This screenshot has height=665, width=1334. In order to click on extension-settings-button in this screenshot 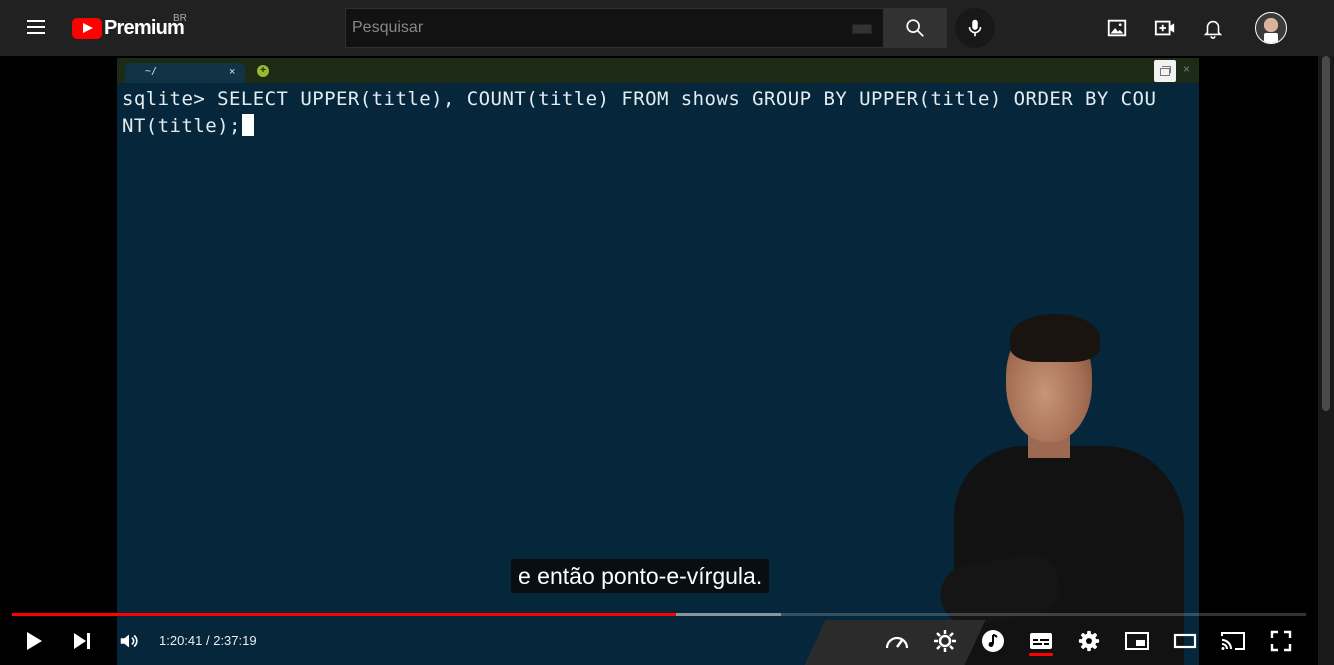, I will do `click(945, 641)`.